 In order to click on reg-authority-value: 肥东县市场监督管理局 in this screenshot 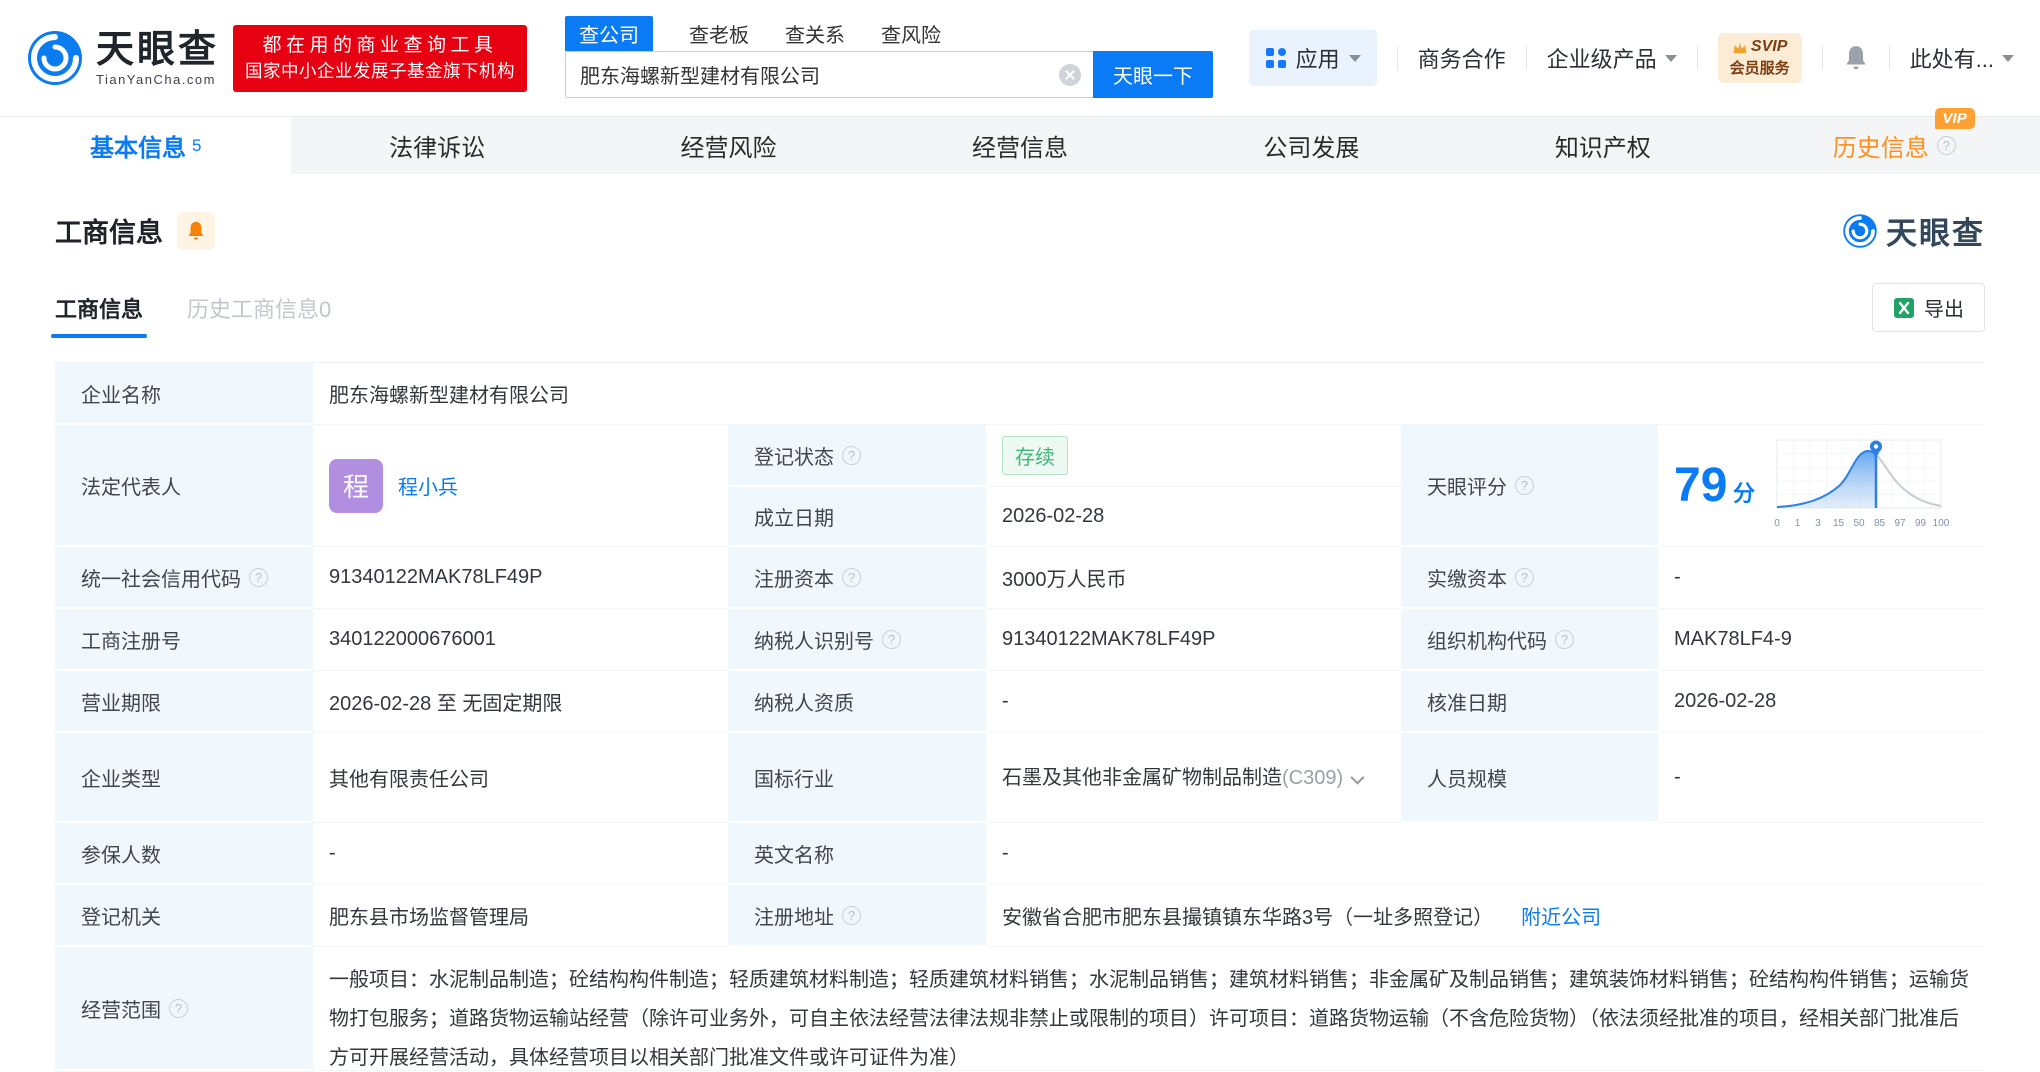, I will do `click(520, 916)`.